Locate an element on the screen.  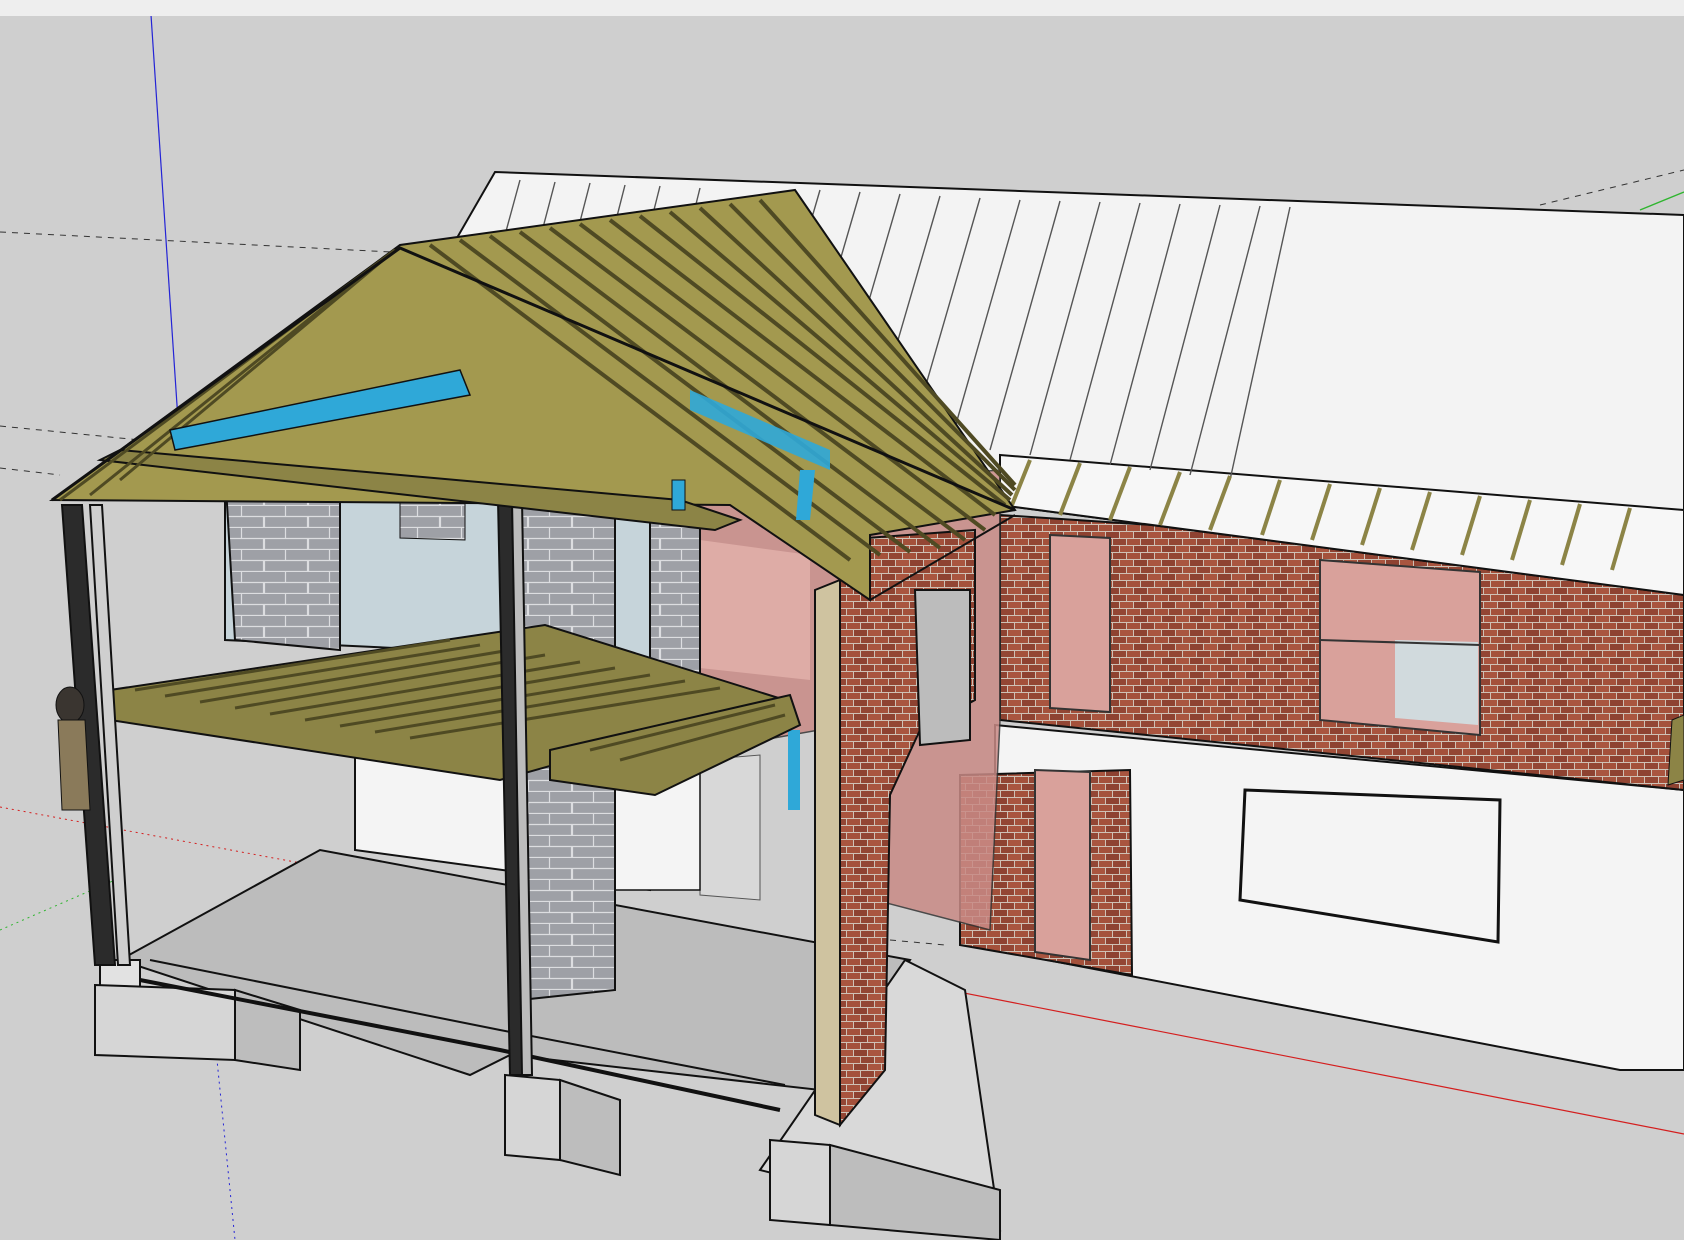
cavity-insulation is located at coordinates (827, 852).